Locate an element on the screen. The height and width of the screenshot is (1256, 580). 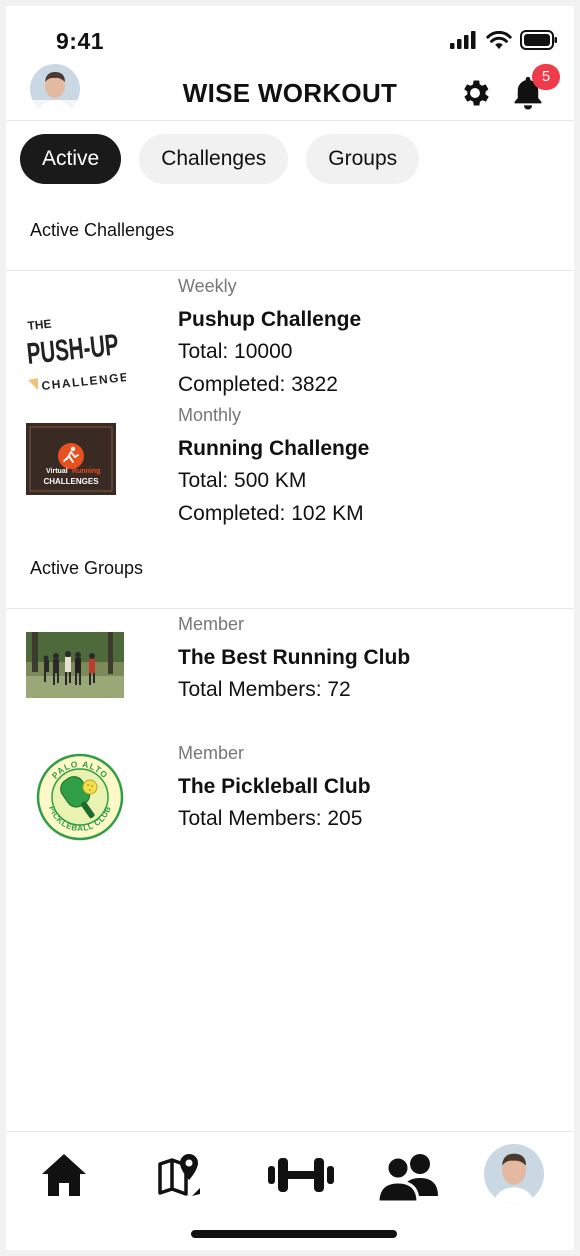
wifi-icon is located at coordinates (499, 39).